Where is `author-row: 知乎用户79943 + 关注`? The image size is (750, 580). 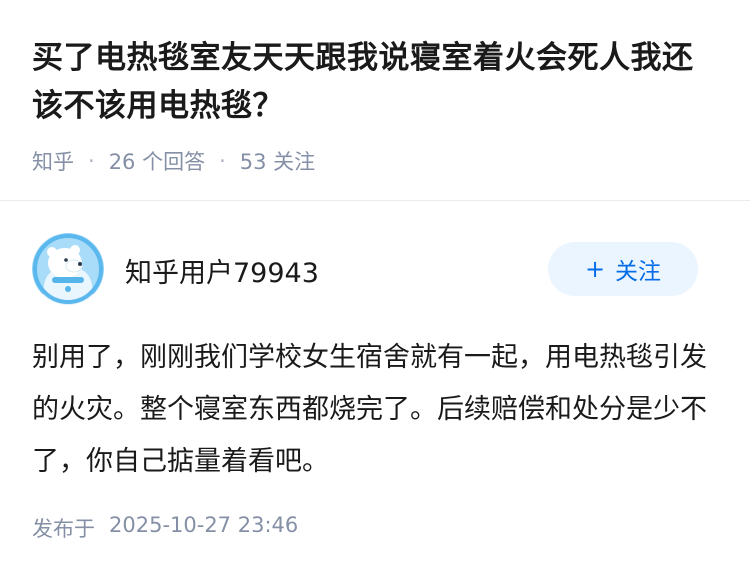
author-row: 知乎用户79943 + 关注 is located at coordinates (365, 269).